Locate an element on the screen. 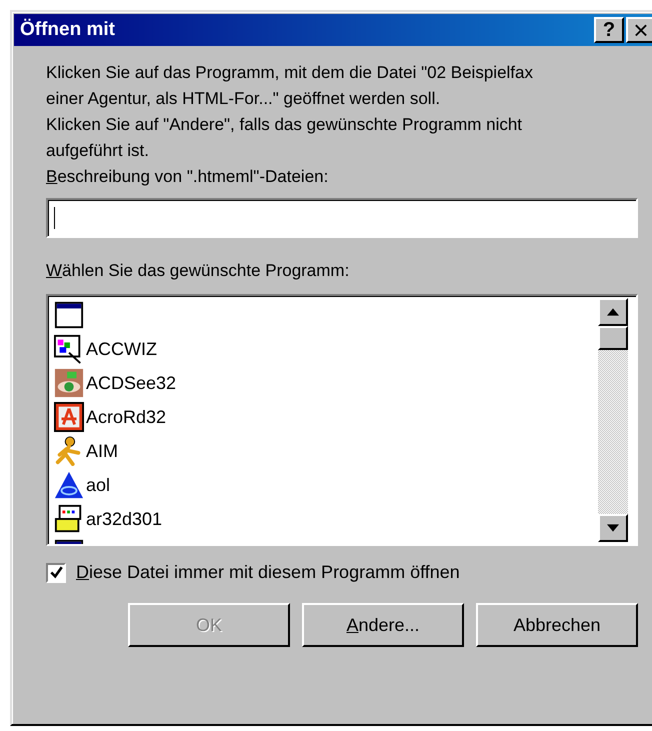 The width and height of the screenshot is (652, 731). description-field is located at coordinates (342, 218).